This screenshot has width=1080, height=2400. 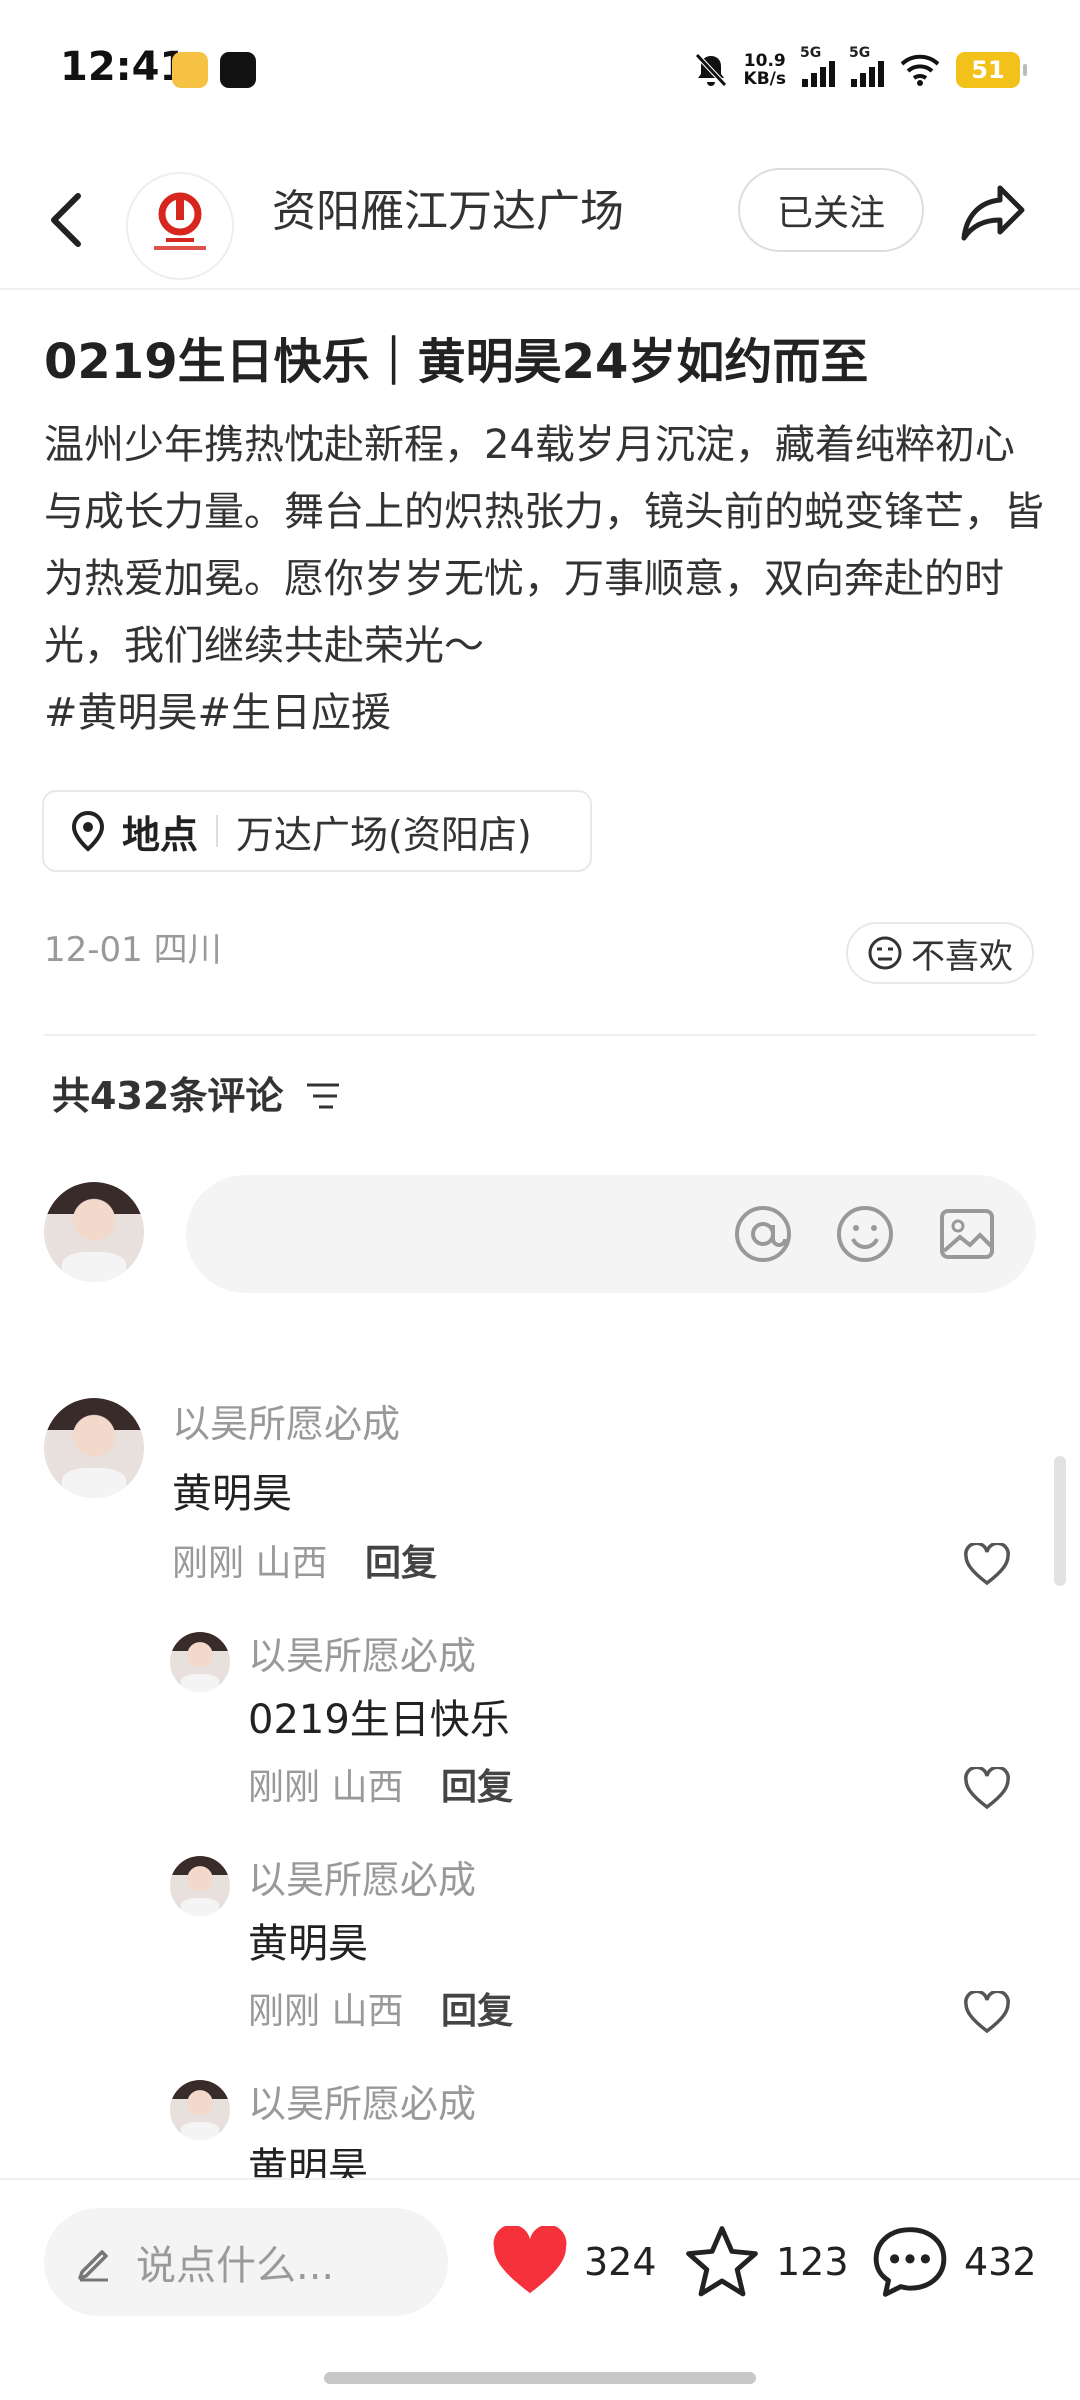 What do you see at coordinates (530, 2260) in the screenshot?
I see `heart-filled-icon` at bounding box center [530, 2260].